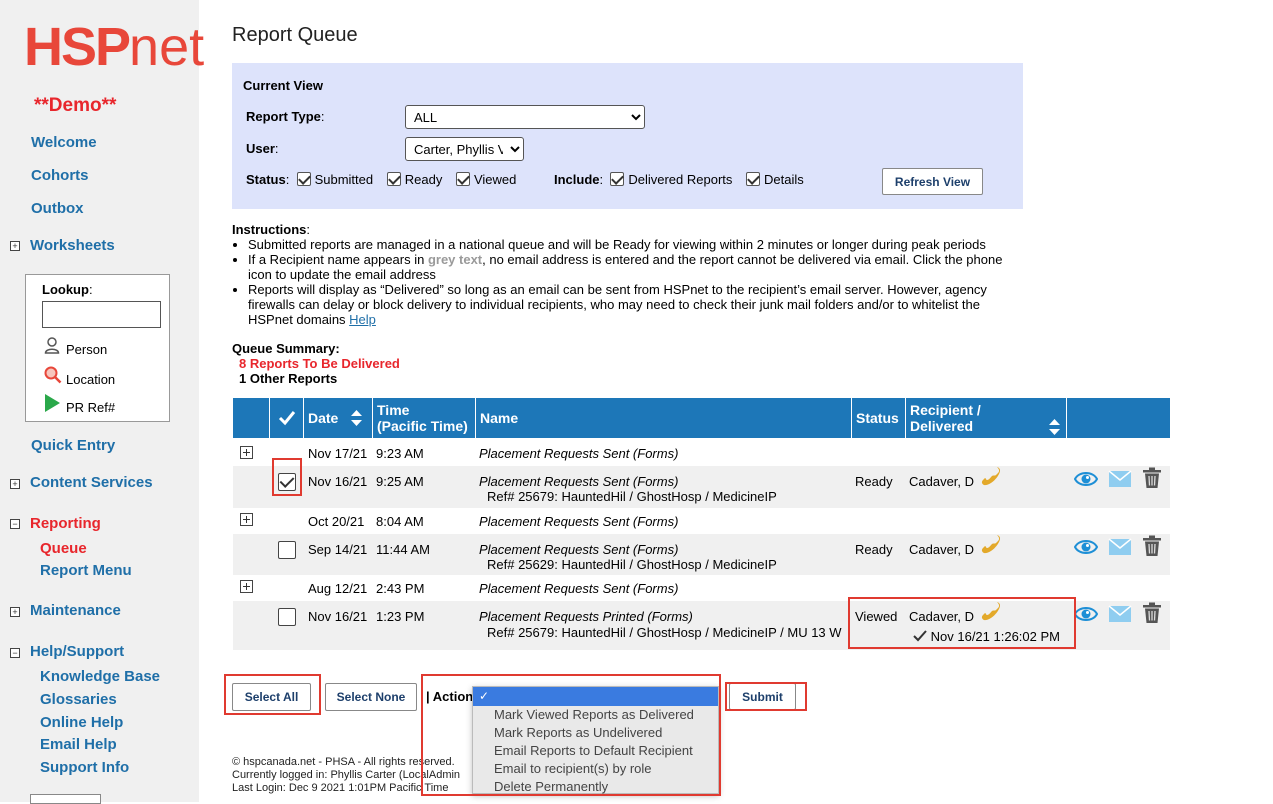 The width and height of the screenshot is (1273, 804). I want to click on row-time: 9:23 AM, so click(400, 453).